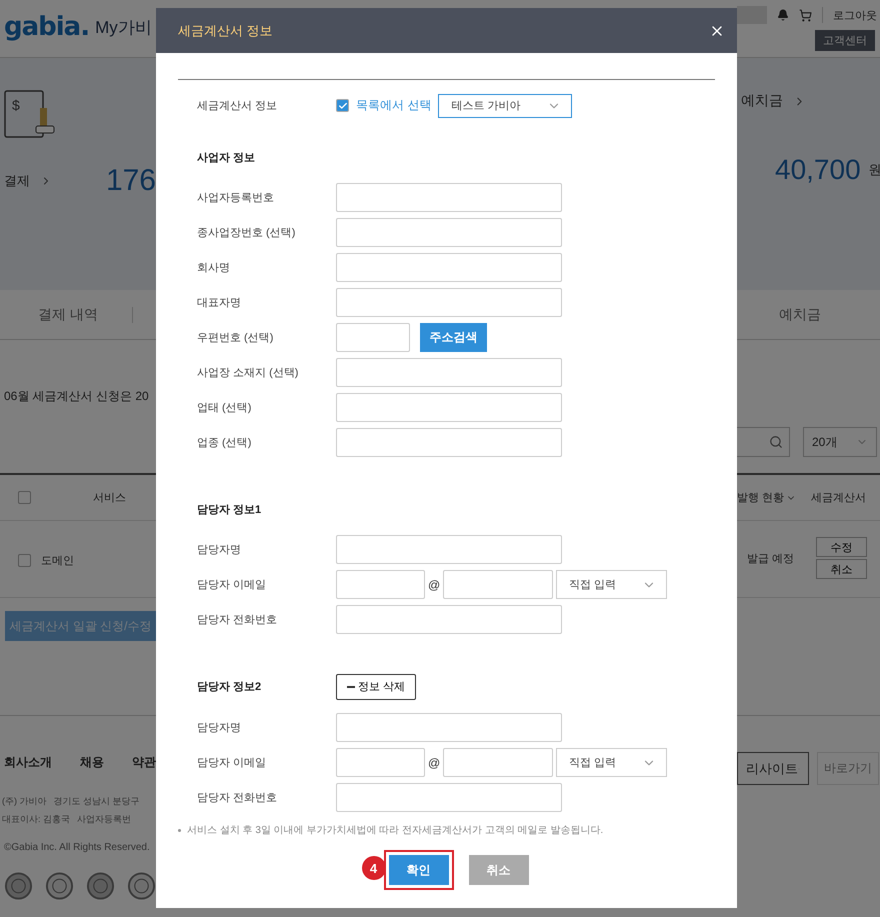  What do you see at coordinates (237, 106) in the screenshot?
I see `field-label: 세금계산서 정보` at bounding box center [237, 106].